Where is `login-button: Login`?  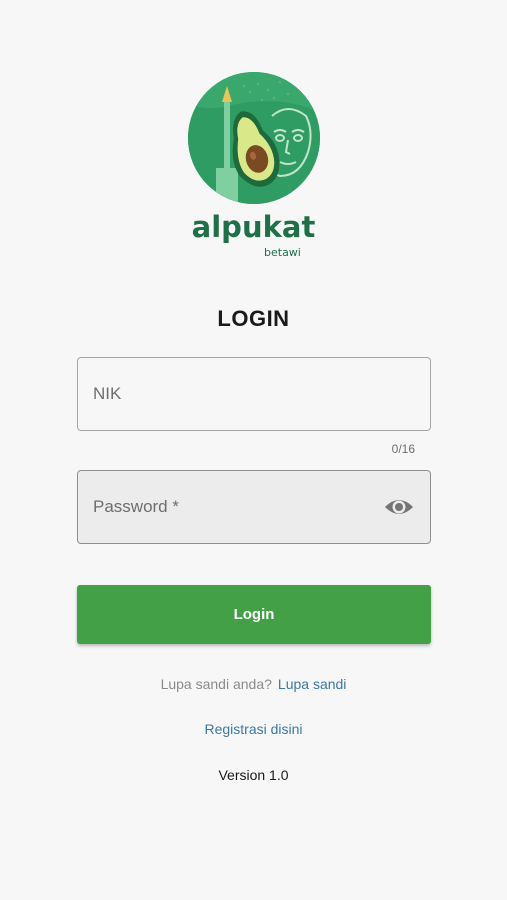
login-button: Login is located at coordinates (254, 614).